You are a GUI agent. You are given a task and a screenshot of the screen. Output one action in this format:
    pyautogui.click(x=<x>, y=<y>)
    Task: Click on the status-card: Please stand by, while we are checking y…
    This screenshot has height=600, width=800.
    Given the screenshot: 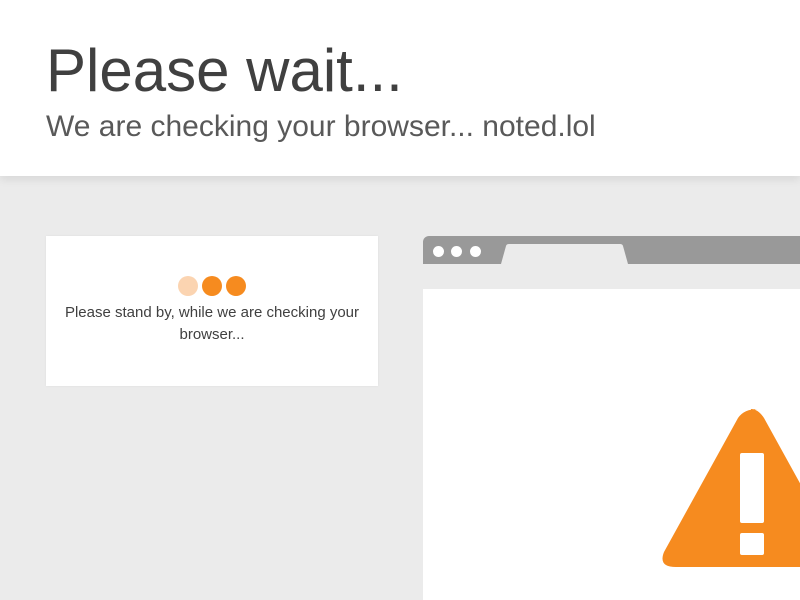 What is the action you would take?
    pyautogui.click(x=212, y=311)
    